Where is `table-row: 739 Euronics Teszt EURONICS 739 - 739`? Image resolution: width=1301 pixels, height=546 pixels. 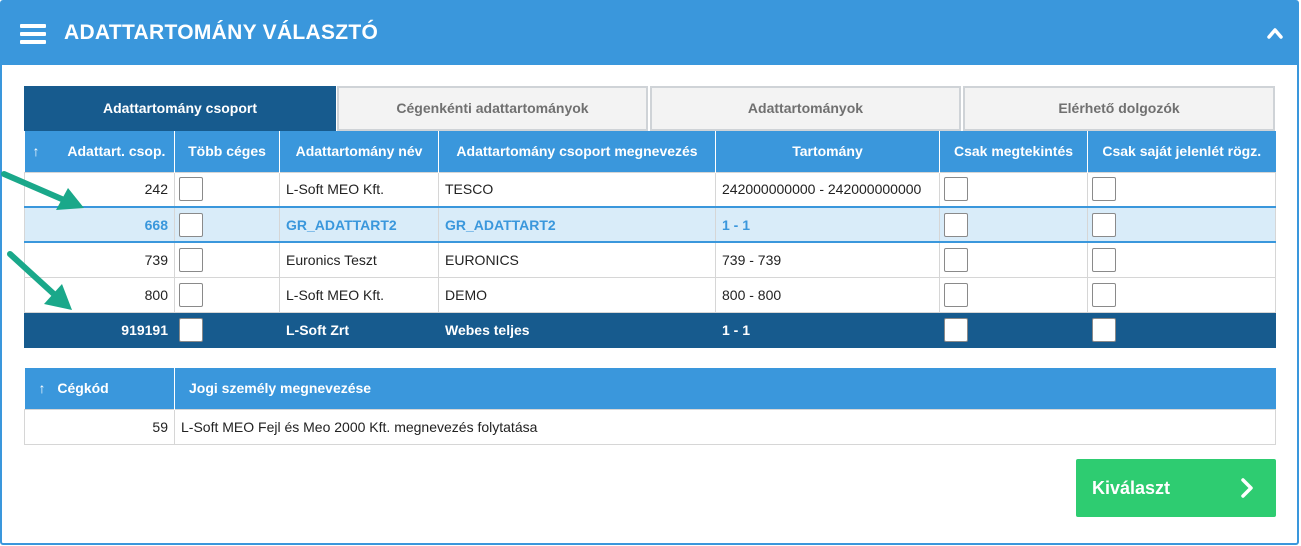 table-row: 739 Euronics Teszt EURONICS 739 - 739 is located at coordinates (650, 259).